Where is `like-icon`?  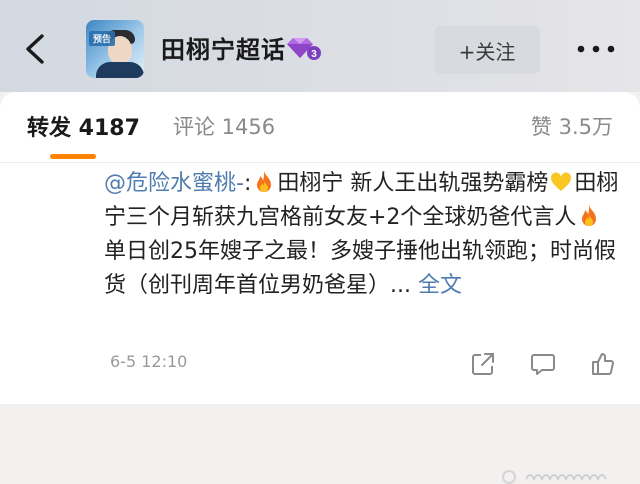
like-icon is located at coordinates (603, 364).